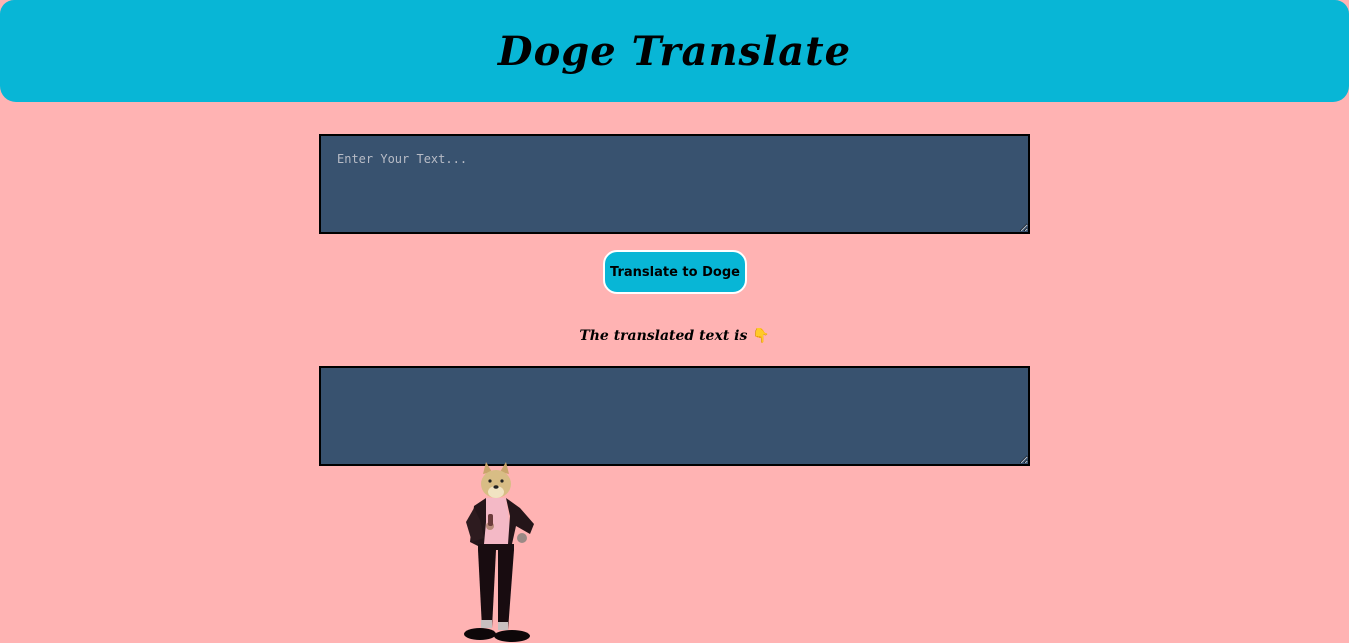 The width and height of the screenshot is (1349, 643). Describe the element at coordinates (663, 336) in the screenshot. I see `result-label-text: The translated text is` at that location.